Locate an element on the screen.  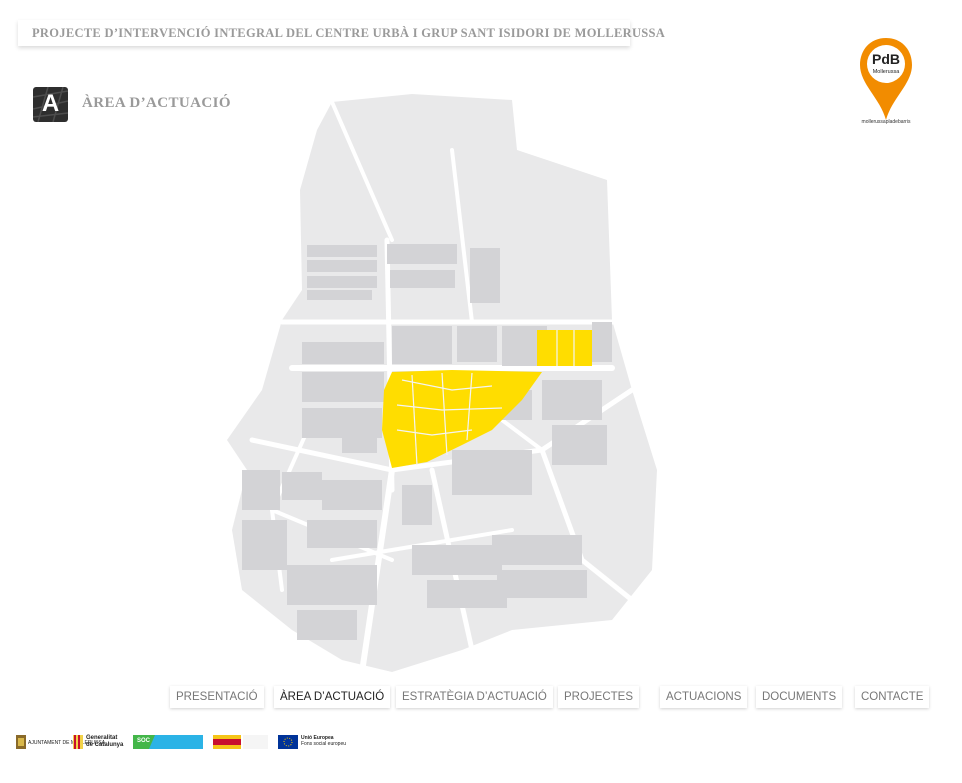
soc-text: SOC is located at coordinates (144, 741).